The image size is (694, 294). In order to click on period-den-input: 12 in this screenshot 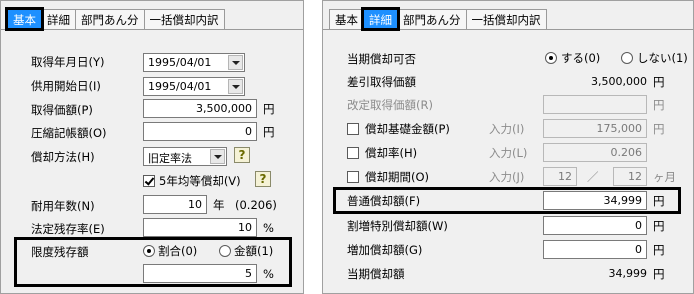, I will do `click(630, 176)`.